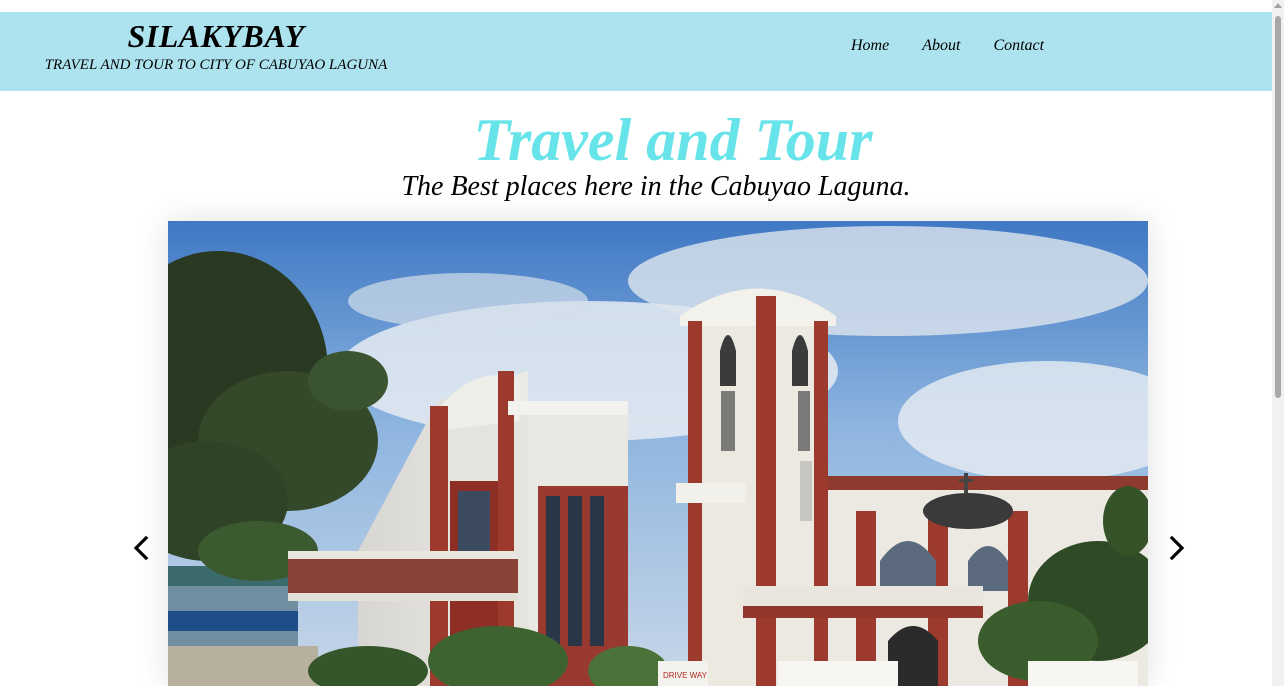 The image size is (1284, 686). Describe the element at coordinates (216, 36) in the screenshot. I see `brand-name: SILAKYBAY` at that location.